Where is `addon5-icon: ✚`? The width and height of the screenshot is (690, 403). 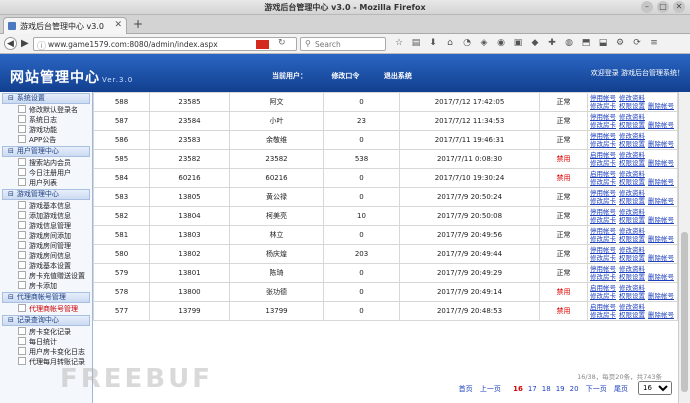 addon5-icon: ✚ is located at coordinates (552, 43).